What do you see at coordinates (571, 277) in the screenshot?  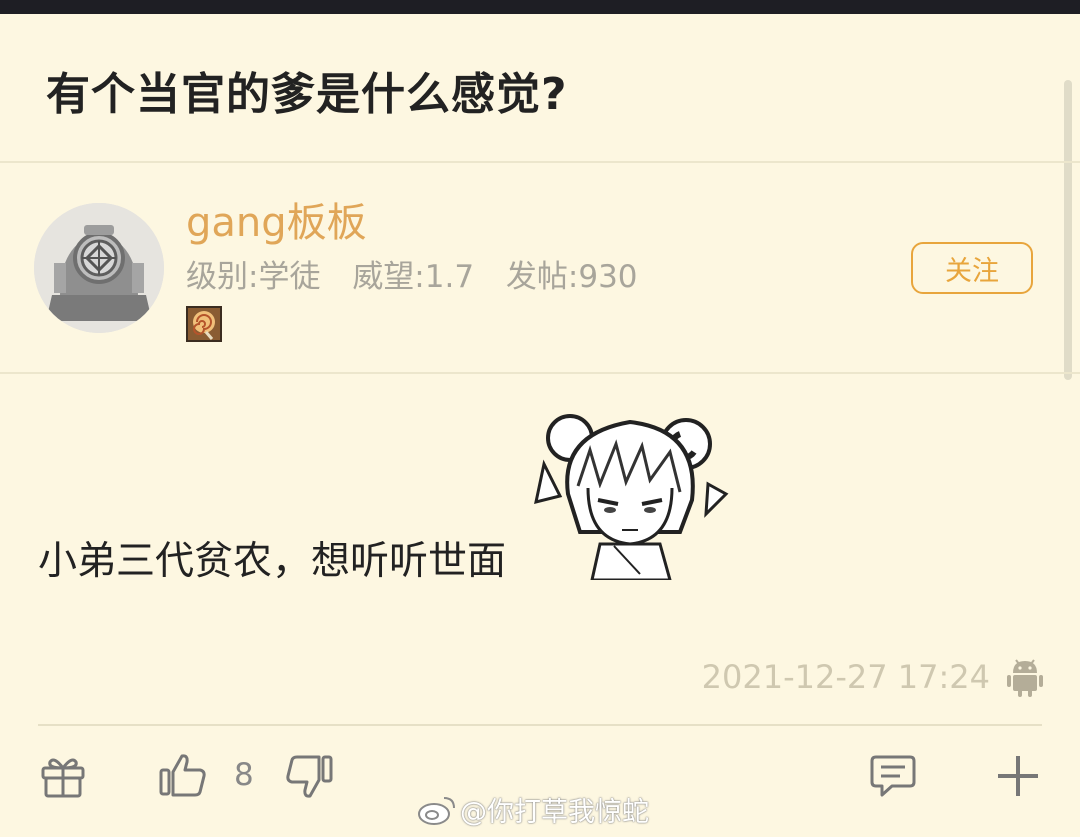 I see `author-post-count: 发帖:930` at bounding box center [571, 277].